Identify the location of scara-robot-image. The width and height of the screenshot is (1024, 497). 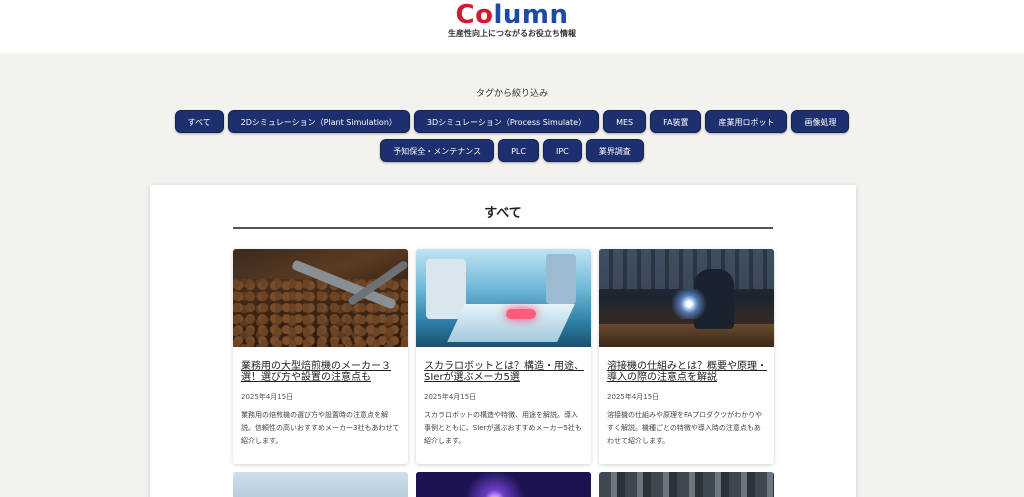
(503, 298).